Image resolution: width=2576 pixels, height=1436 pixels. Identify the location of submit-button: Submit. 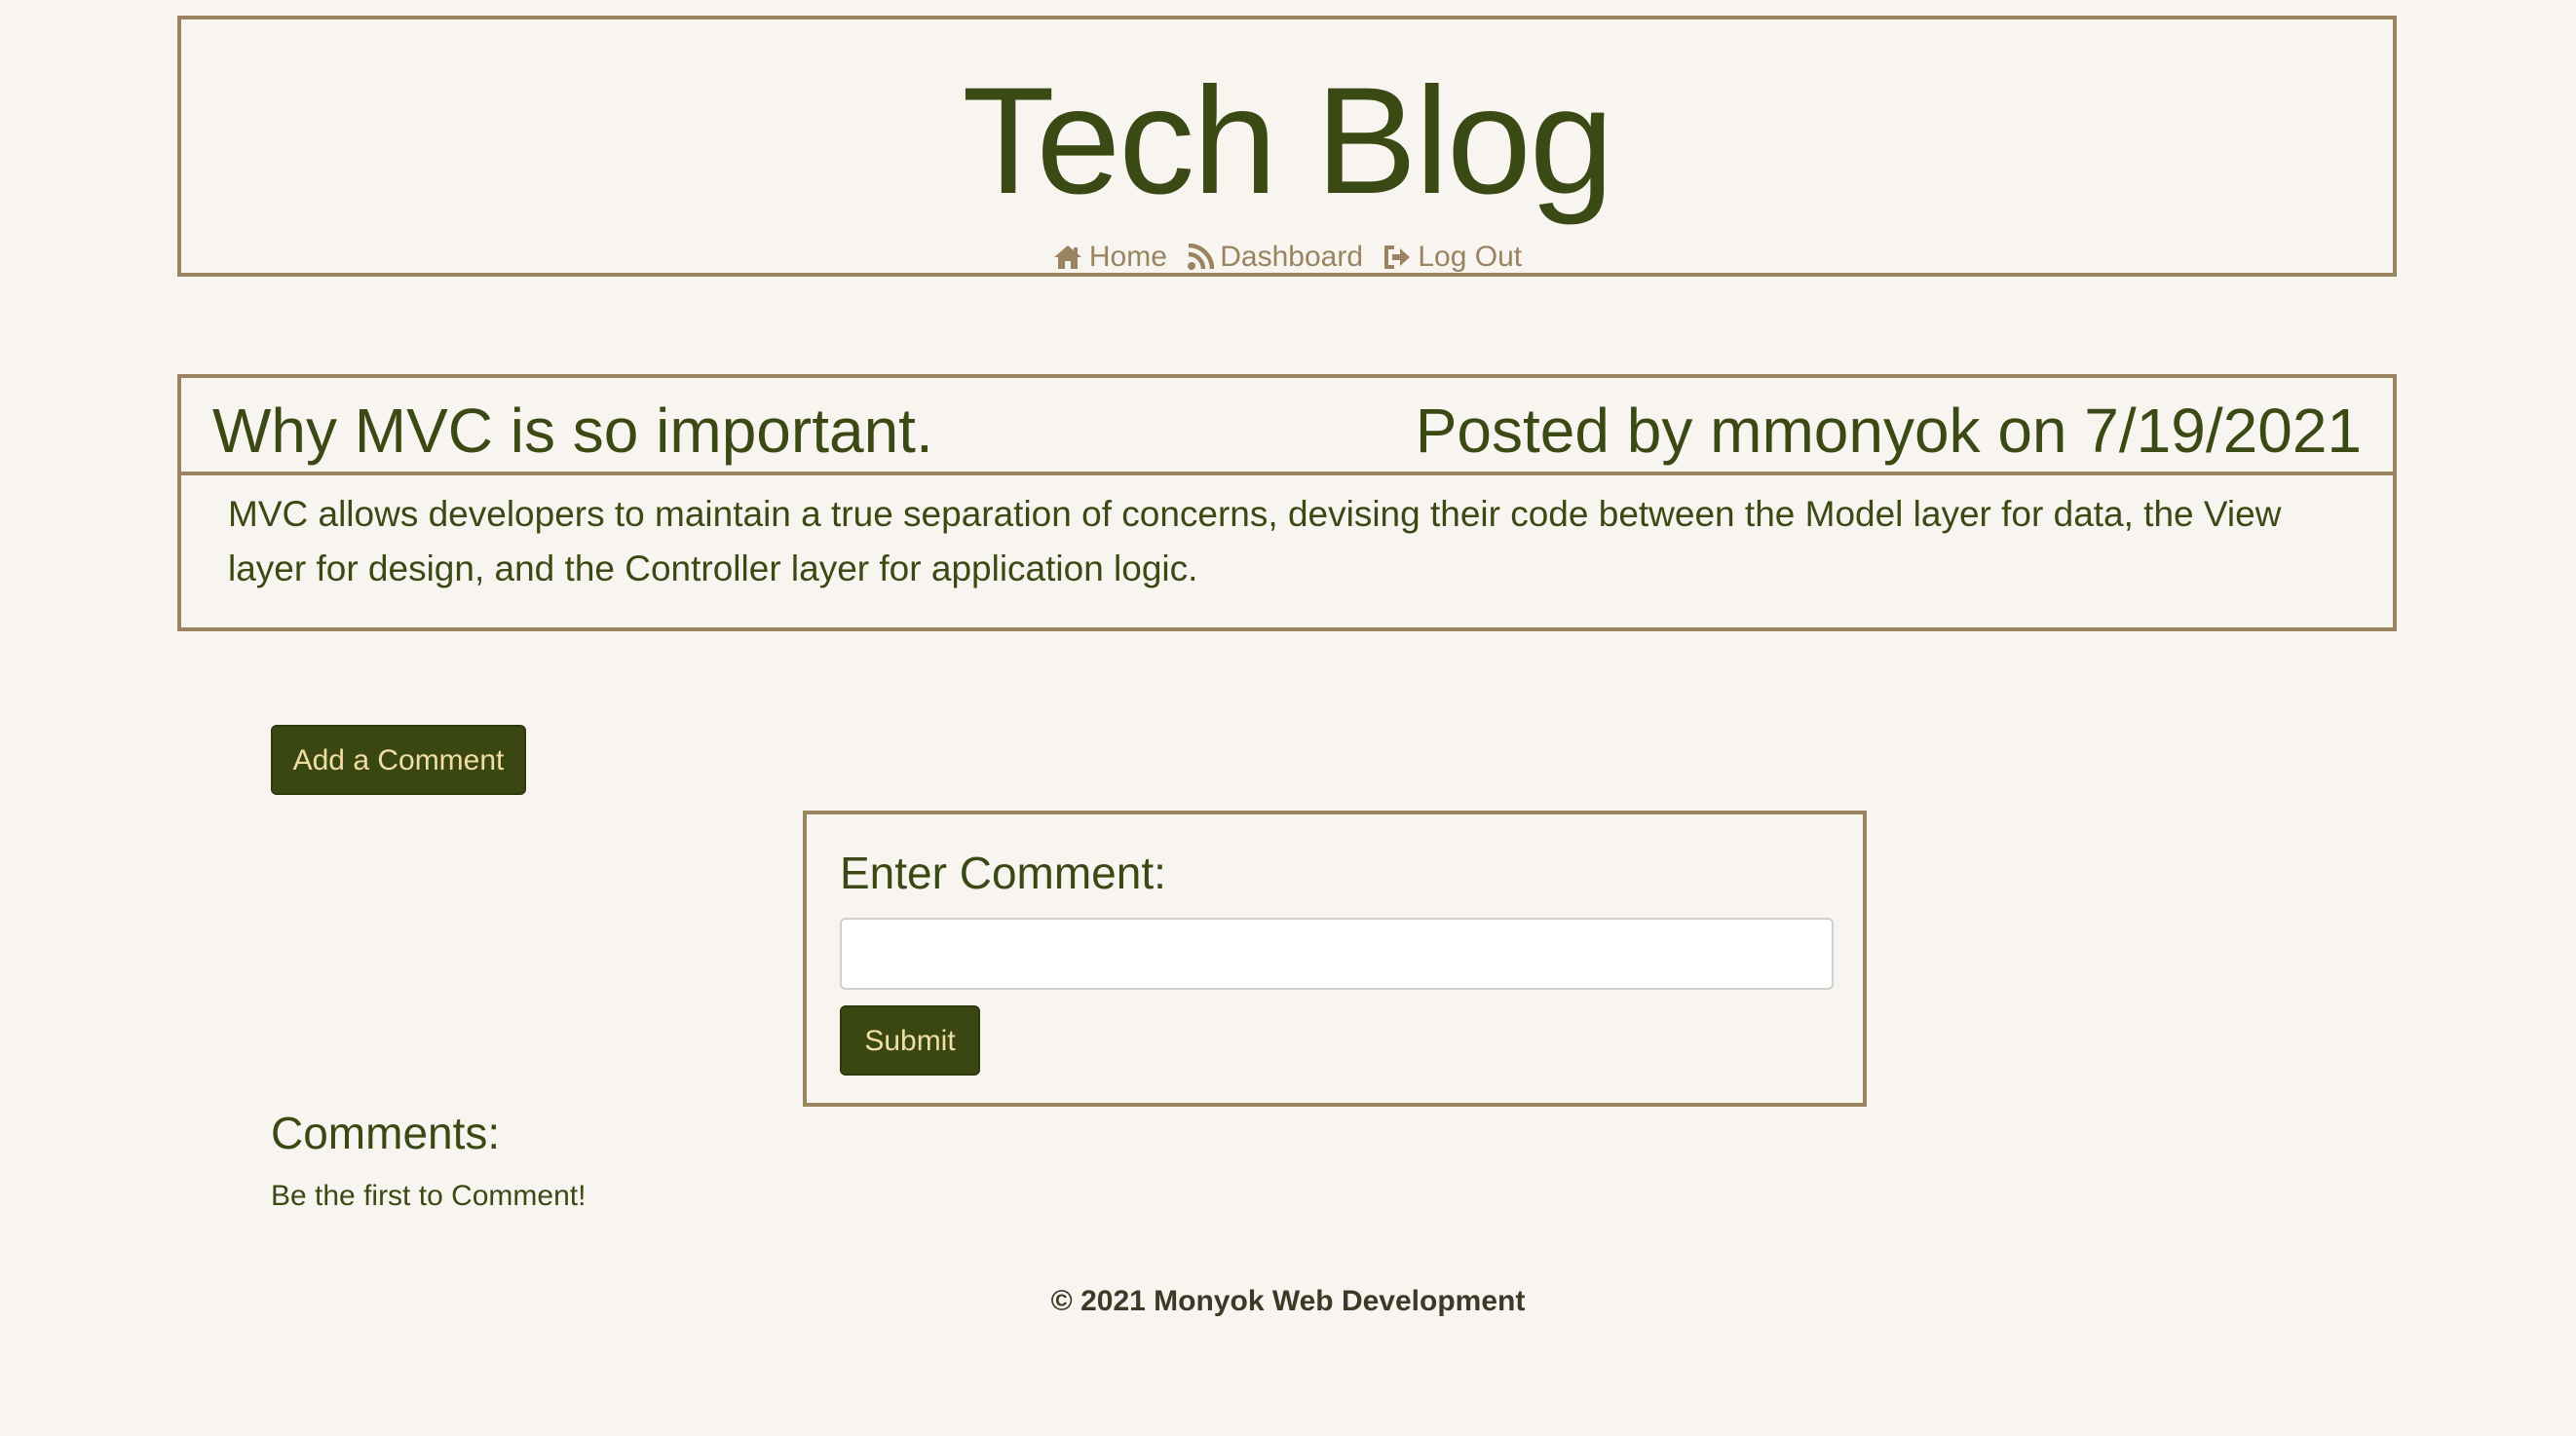
(910, 1040).